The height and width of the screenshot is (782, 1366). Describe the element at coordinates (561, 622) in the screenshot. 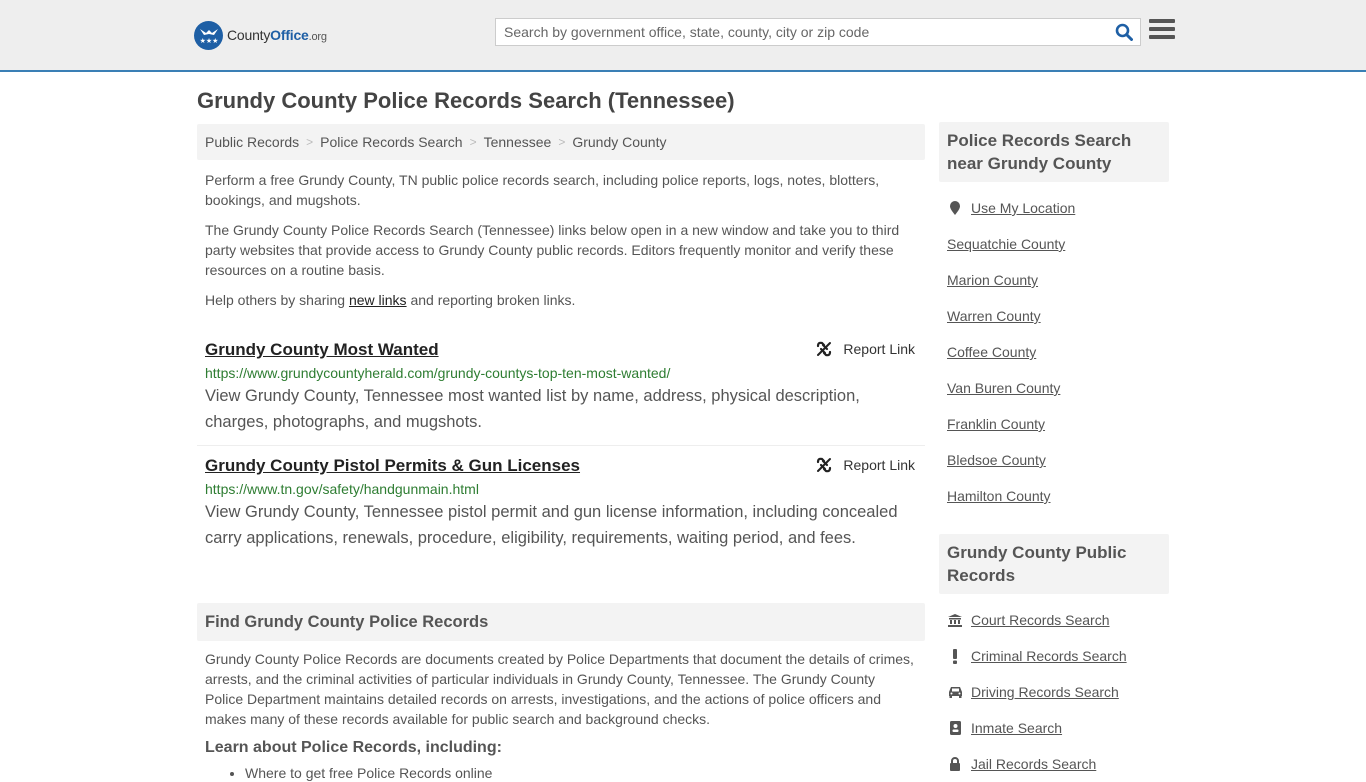

I see `find-section-heading: Find Grundy County Police Records` at that location.